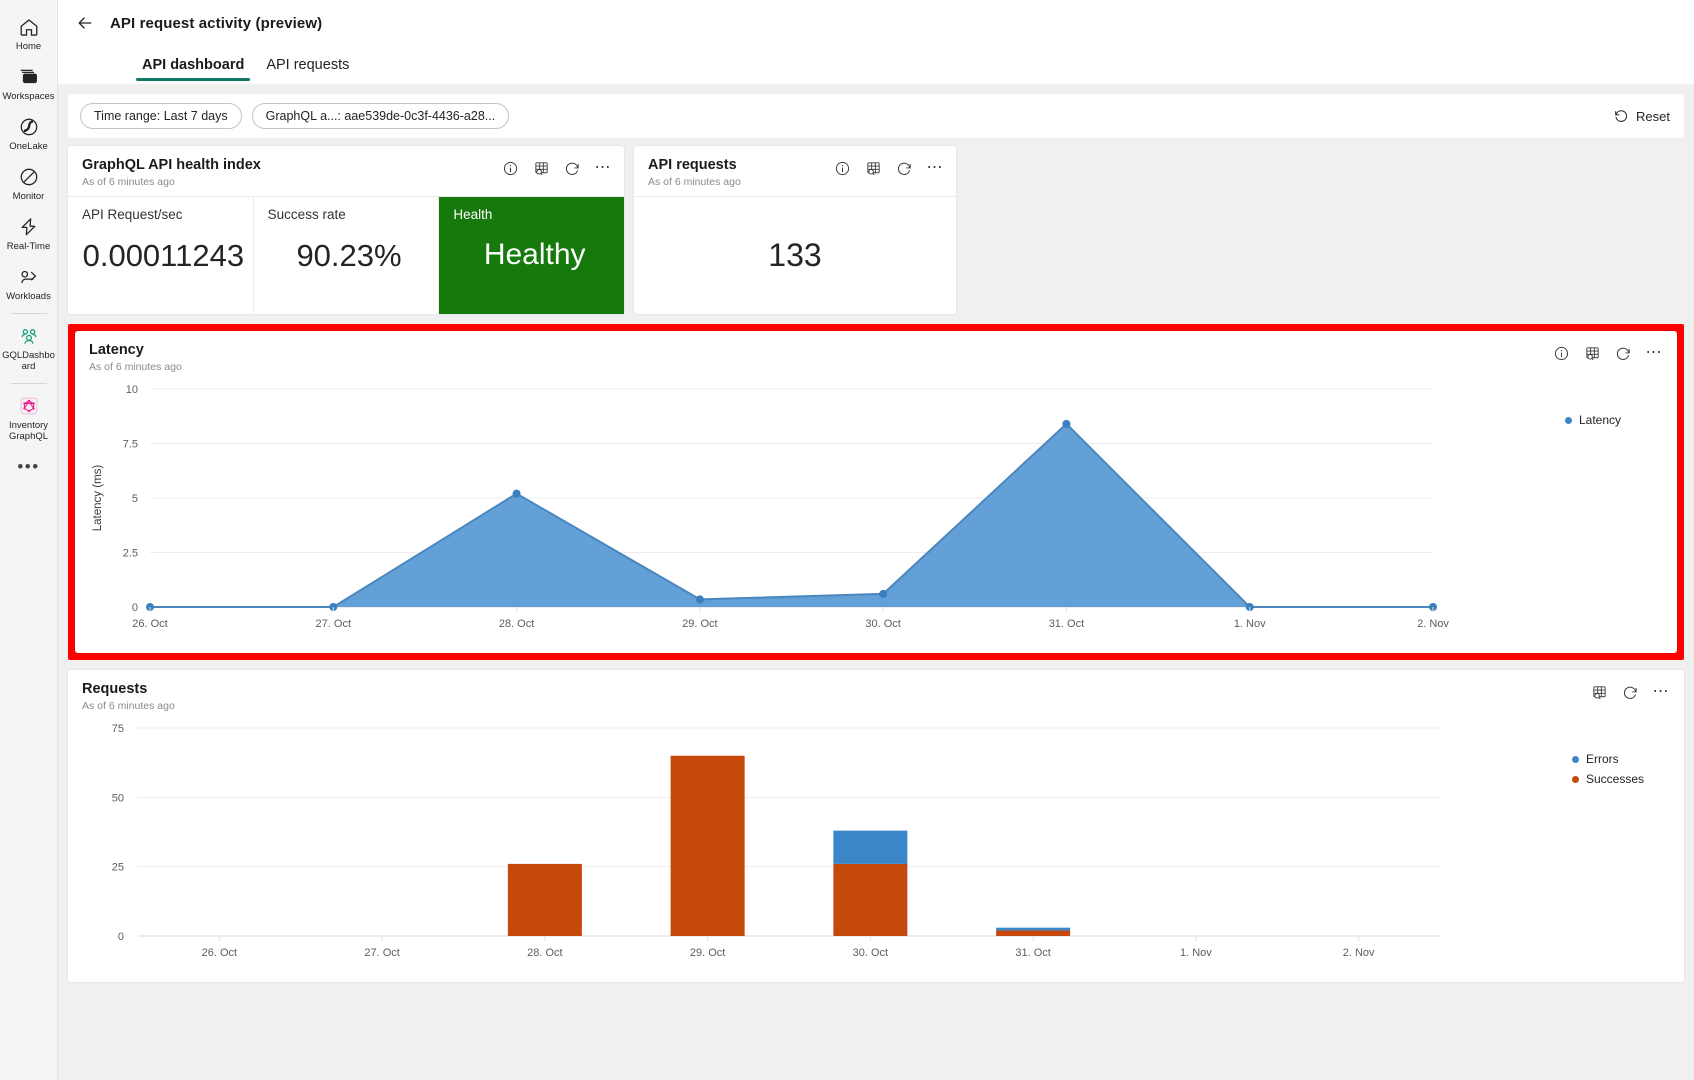 The height and width of the screenshot is (1080, 1694). What do you see at coordinates (473, 214) in the screenshot?
I see `kpi-label: Health` at bounding box center [473, 214].